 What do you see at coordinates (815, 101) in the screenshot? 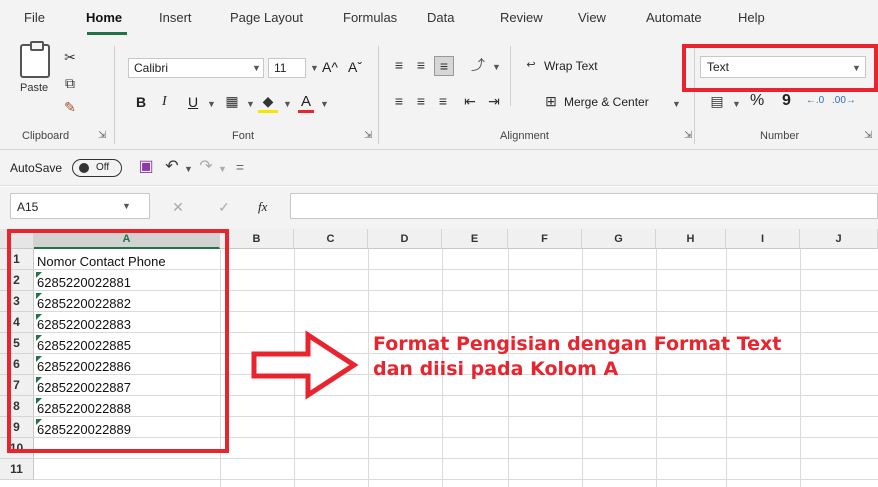
I see `increase-decimal-icon: ←.0` at bounding box center [815, 101].